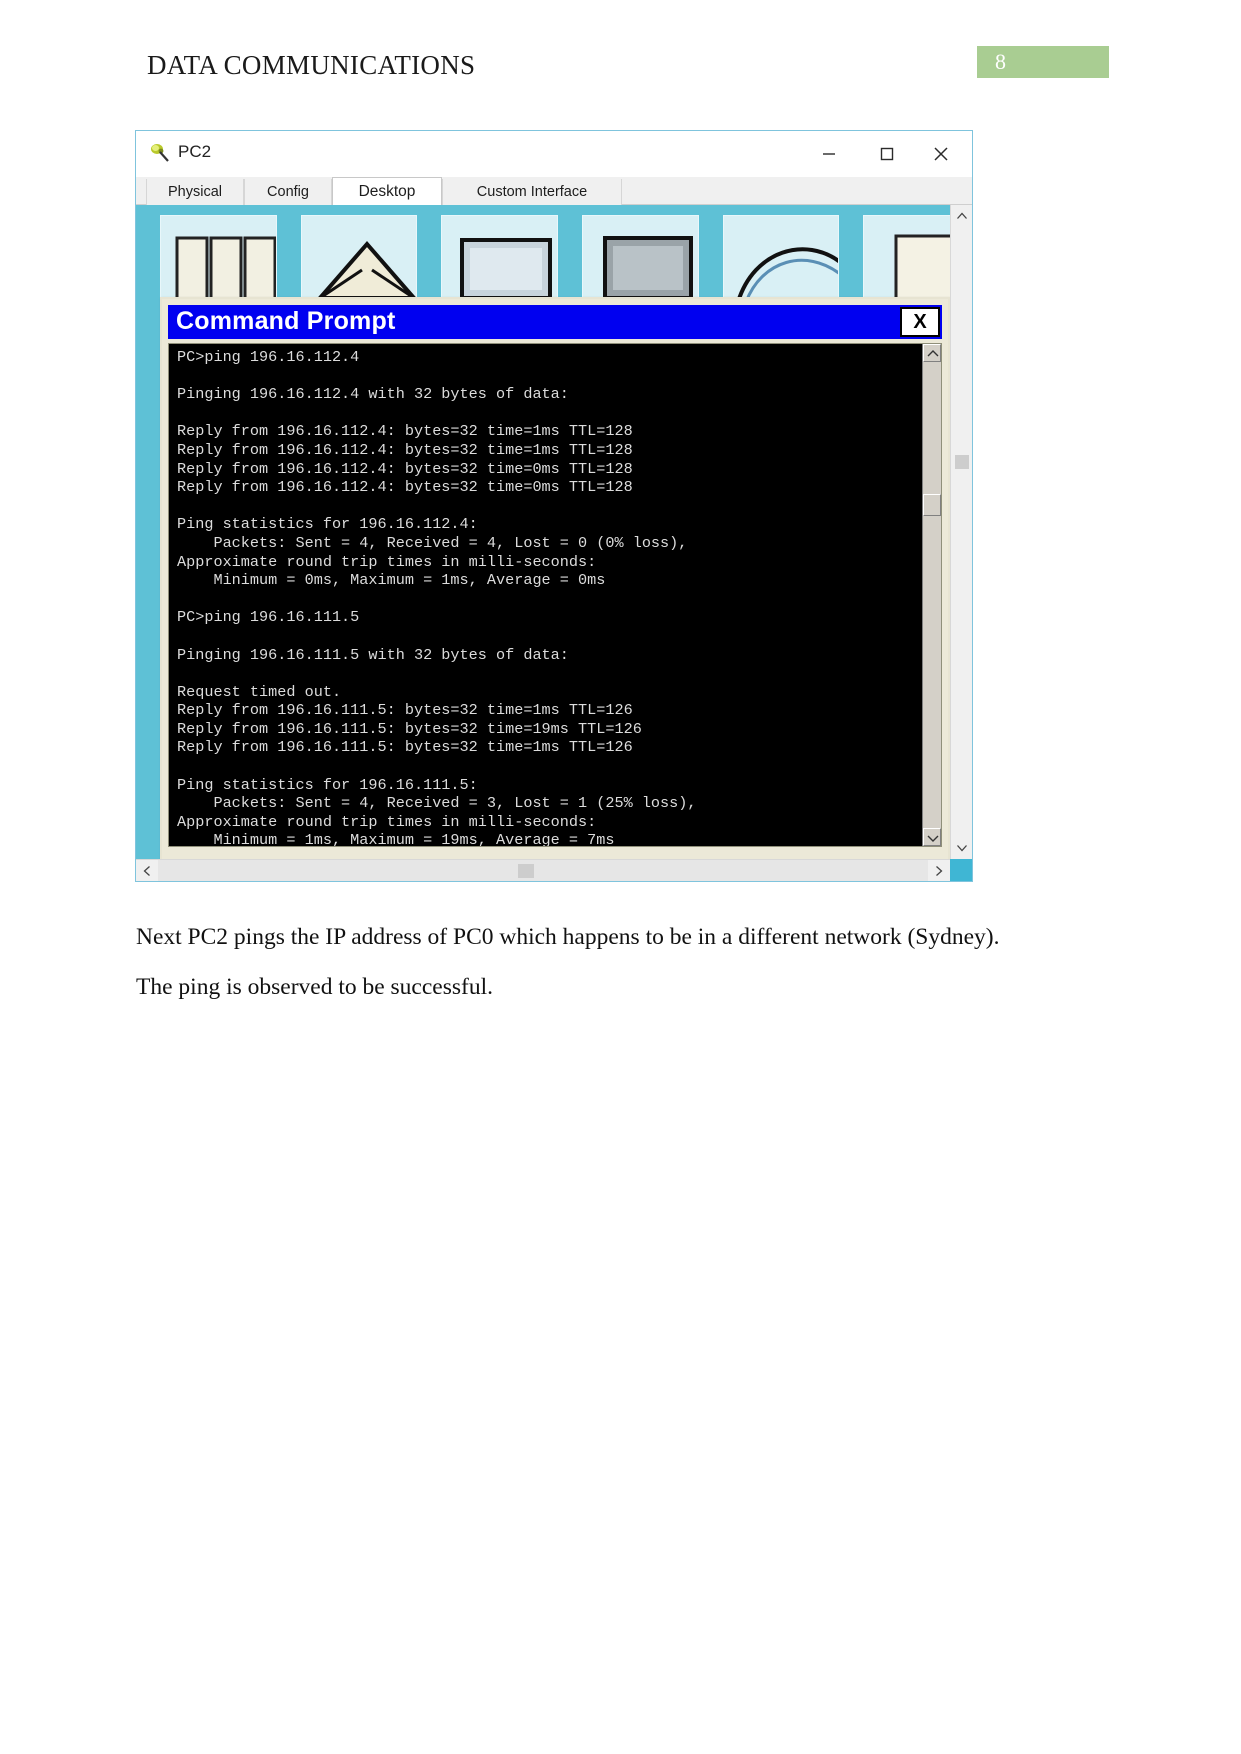 The height and width of the screenshot is (1754, 1241). Describe the element at coordinates (526, 871) in the screenshot. I see `desktop-hscroll-thumb` at that location.